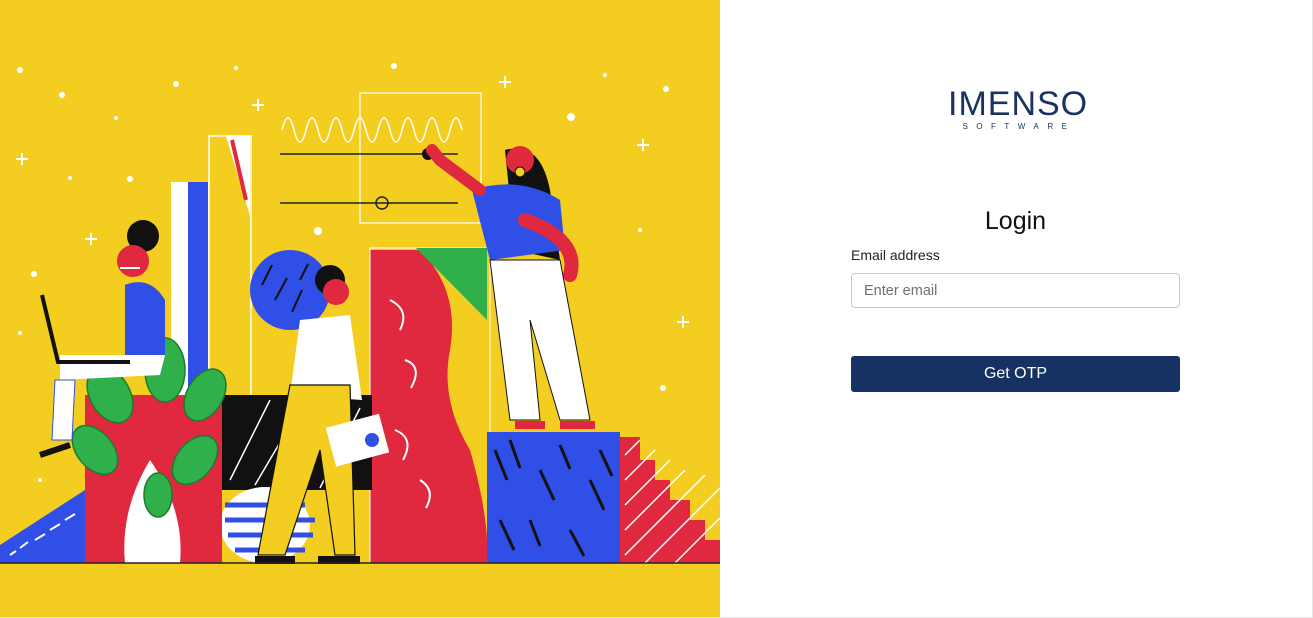 This screenshot has height=618, width=1313. I want to click on email-label: Email address, so click(895, 255).